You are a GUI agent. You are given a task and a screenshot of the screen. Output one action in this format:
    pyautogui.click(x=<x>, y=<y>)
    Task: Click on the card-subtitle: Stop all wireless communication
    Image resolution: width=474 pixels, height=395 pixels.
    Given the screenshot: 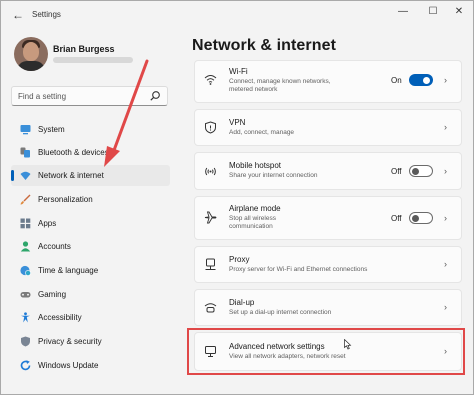 What is the action you would take?
    pyautogui.click(x=252, y=222)
    